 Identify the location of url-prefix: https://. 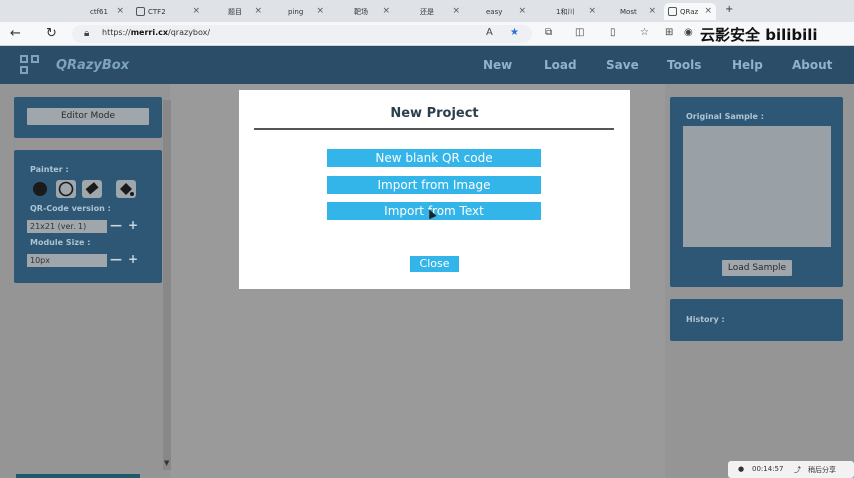
(116, 32).